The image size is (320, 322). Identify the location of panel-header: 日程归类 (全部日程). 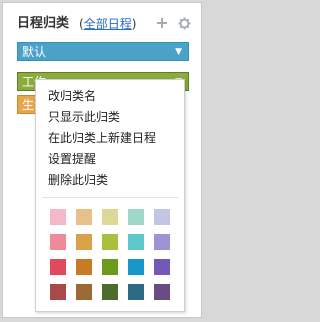
(107, 25).